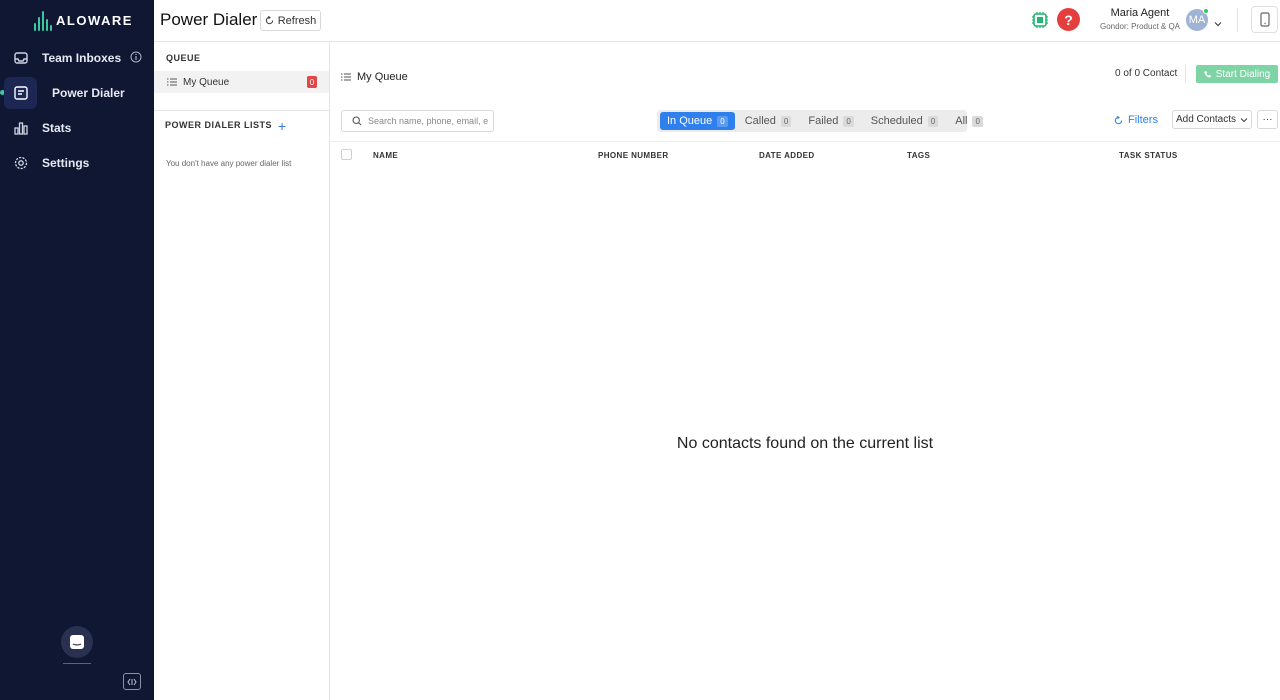 This screenshot has width=1280, height=700. I want to click on filters-label: Filters, so click(1143, 120).